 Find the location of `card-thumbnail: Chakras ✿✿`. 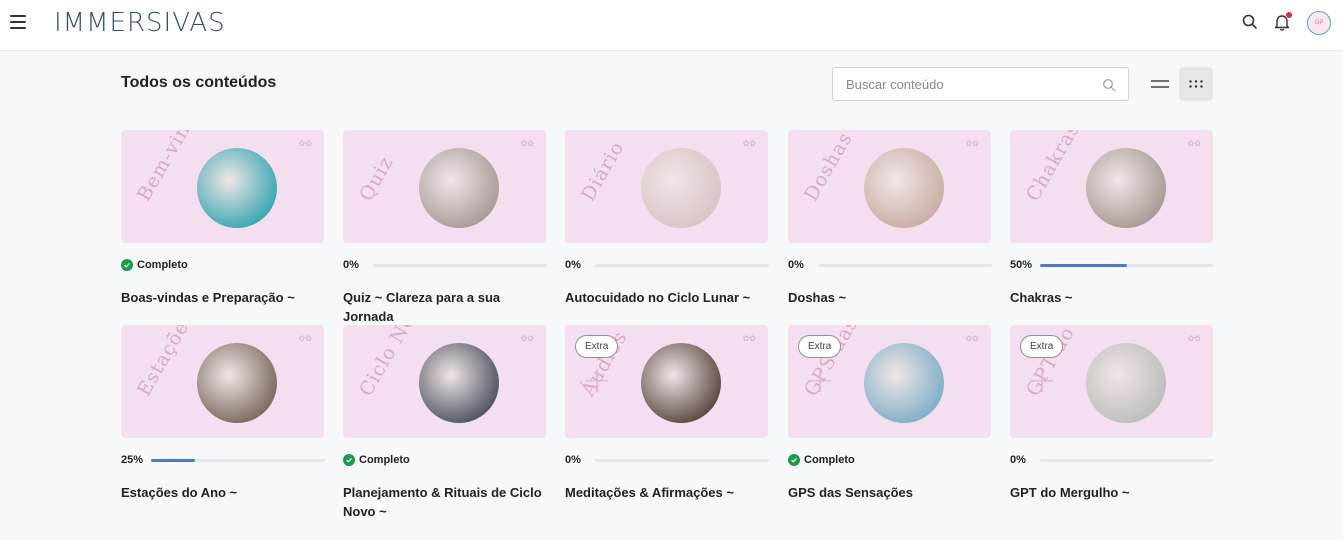

card-thumbnail: Chakras ✿✿ is located at coordinates (1111, 186).